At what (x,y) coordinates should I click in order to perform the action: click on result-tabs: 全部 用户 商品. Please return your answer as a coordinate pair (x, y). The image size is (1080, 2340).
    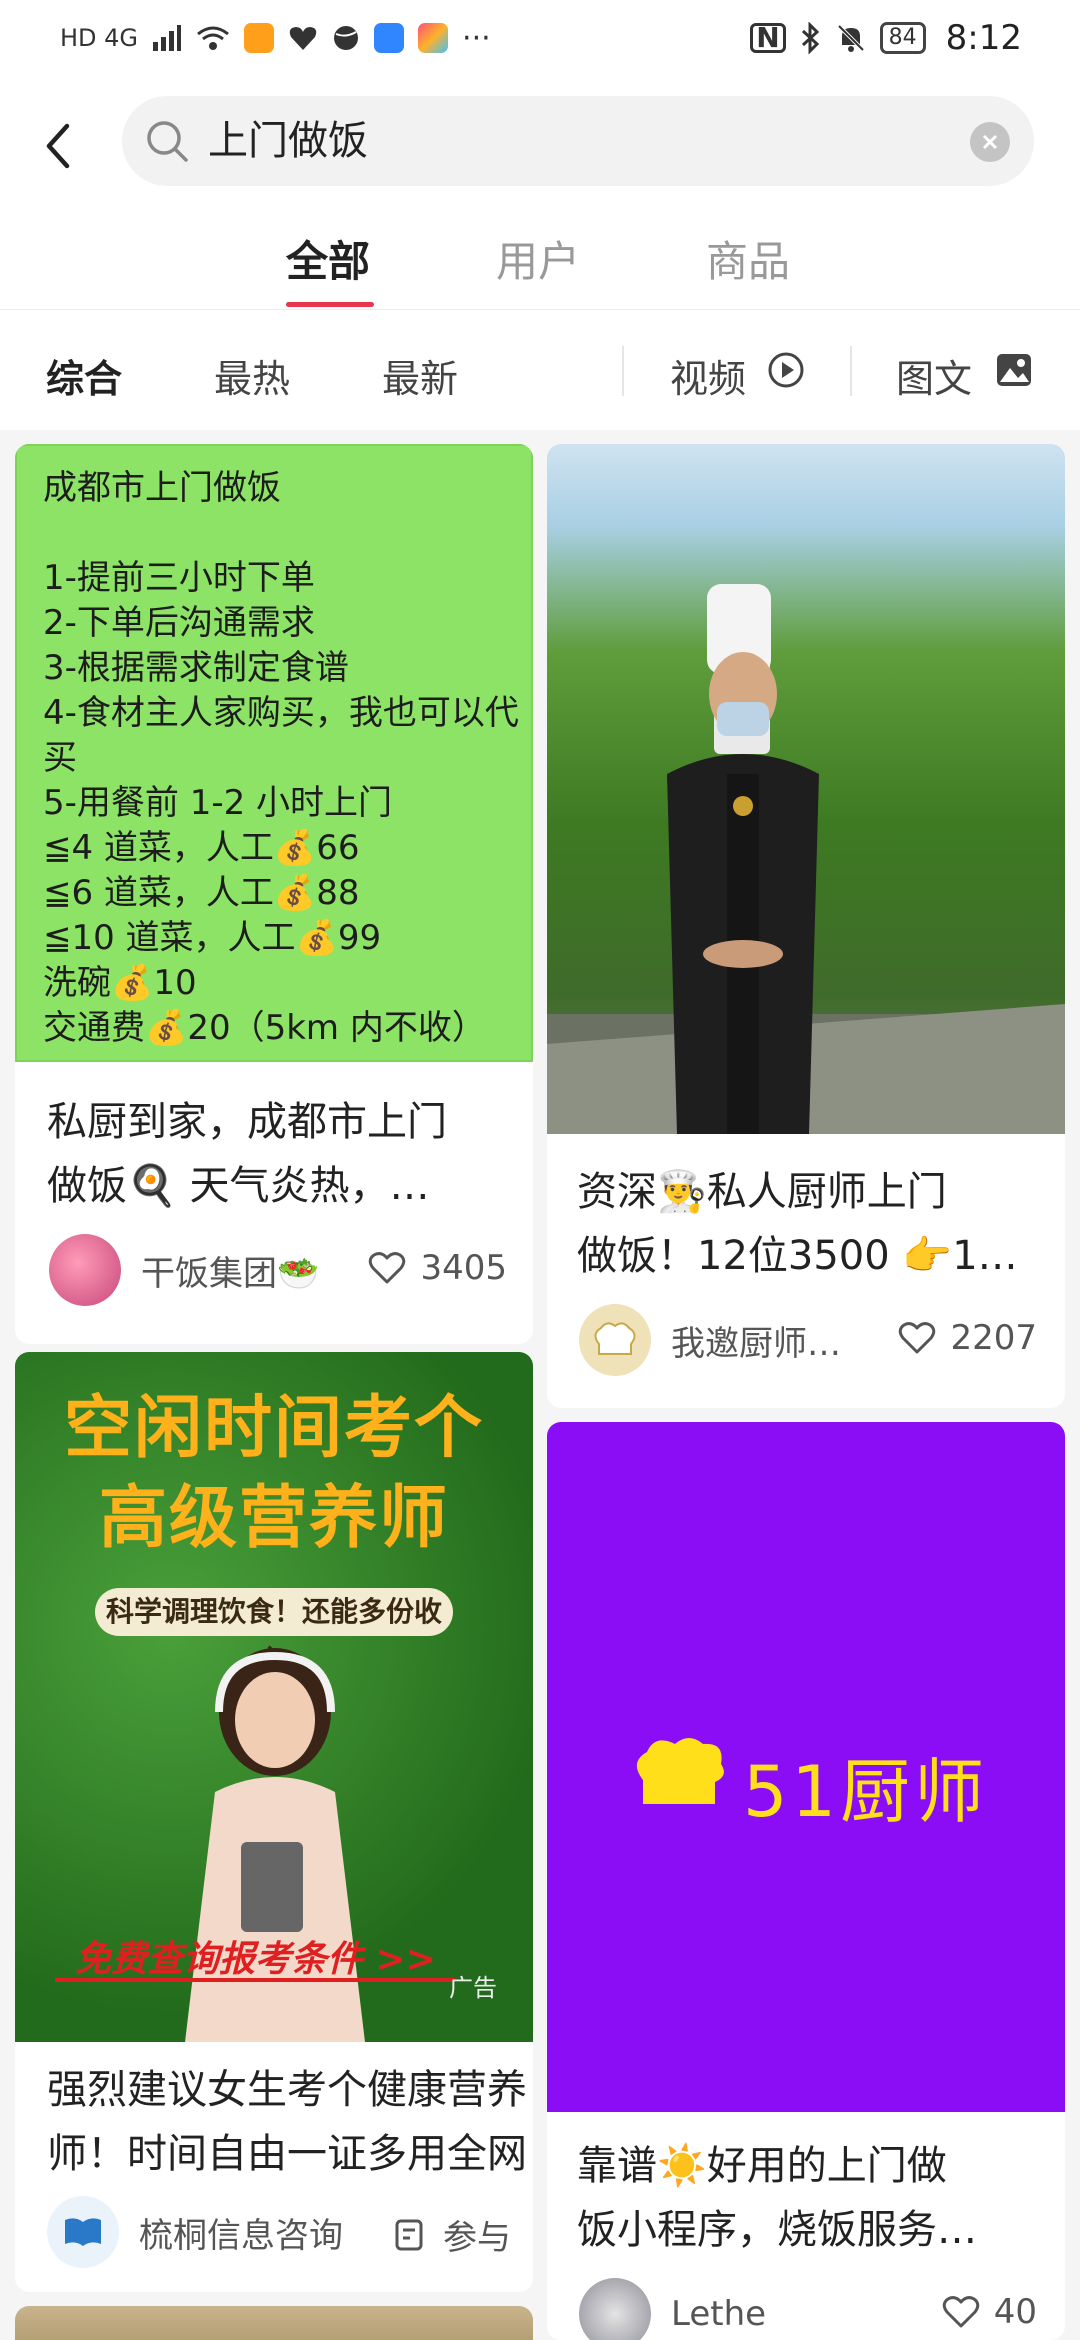
    Looking at the image, I should click on (540, 258).